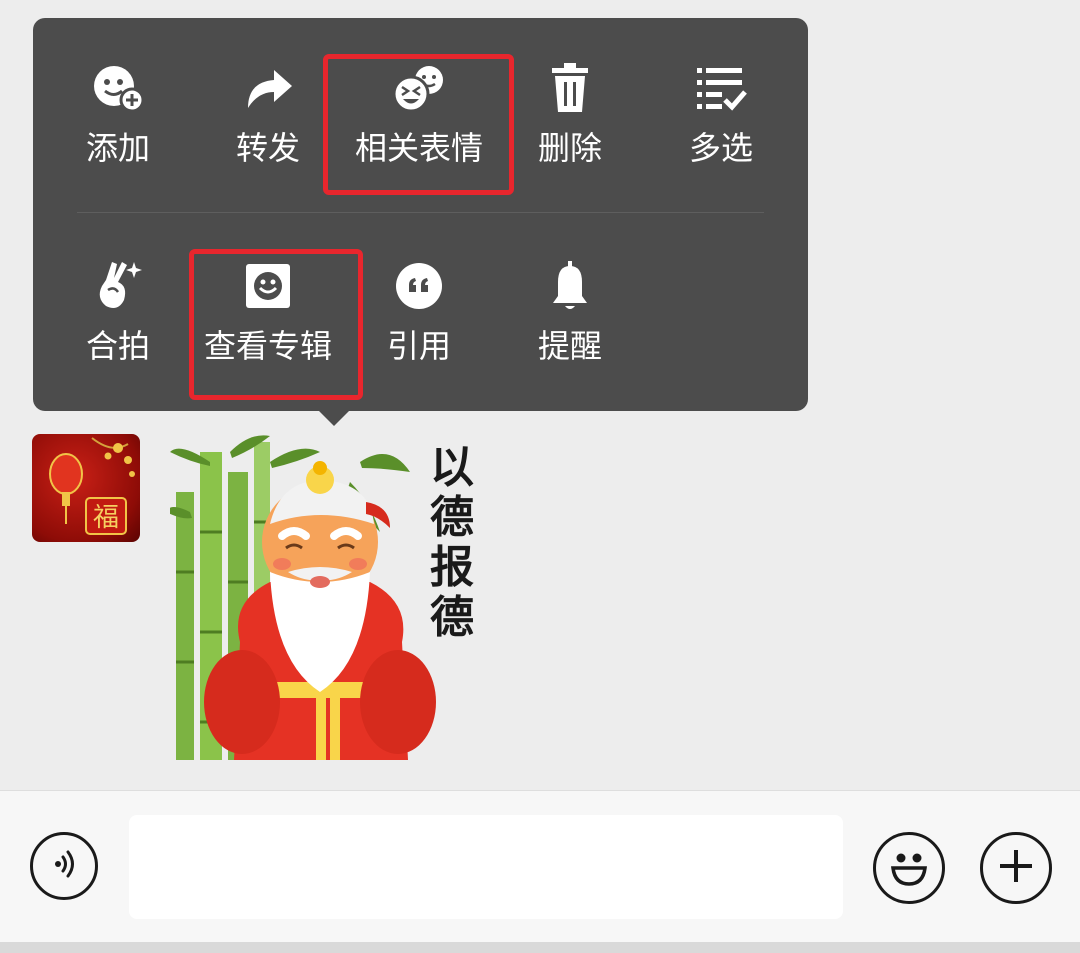 The height and width of the screenshot is (953, 1080). I want to click on menu-item-label: 提醒, so click(569, 346).